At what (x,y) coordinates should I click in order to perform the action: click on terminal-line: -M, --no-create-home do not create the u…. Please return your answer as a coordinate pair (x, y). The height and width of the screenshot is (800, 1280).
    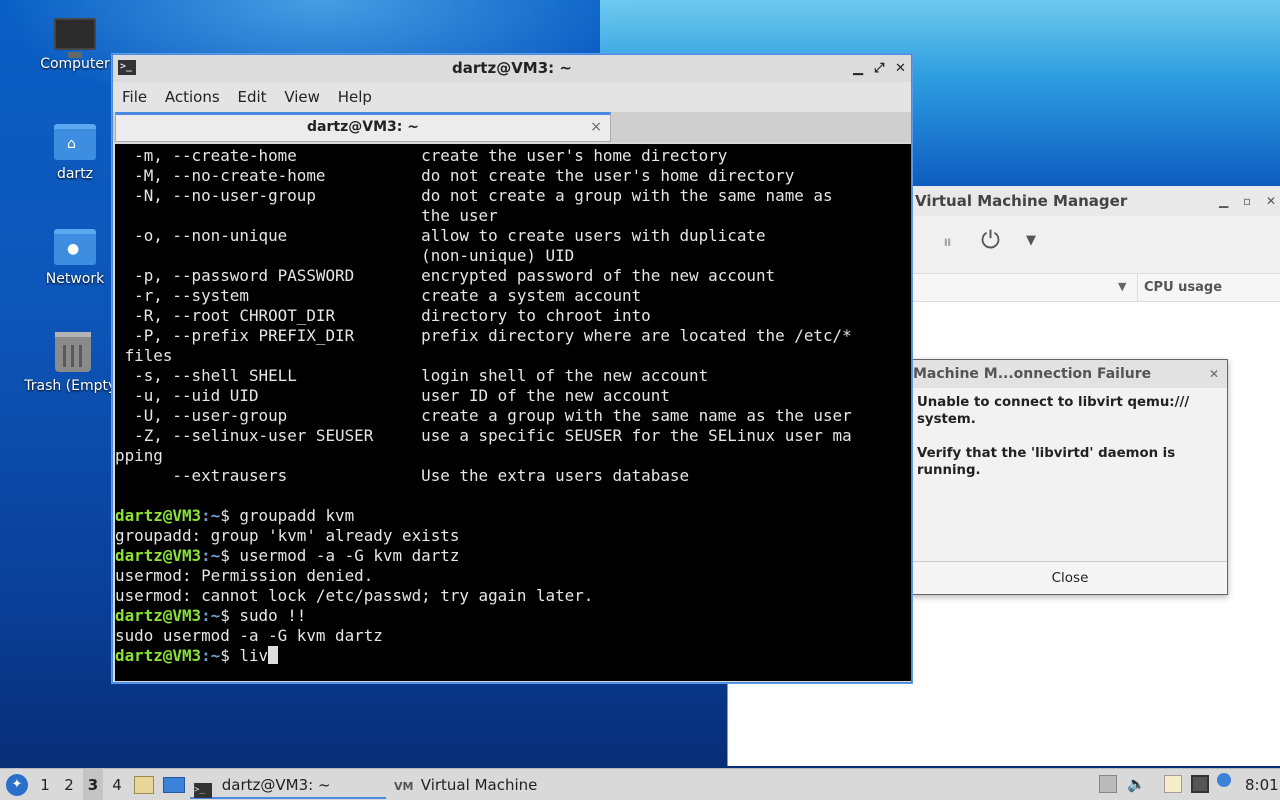
    Looking at the image, I should click on (455, 175).